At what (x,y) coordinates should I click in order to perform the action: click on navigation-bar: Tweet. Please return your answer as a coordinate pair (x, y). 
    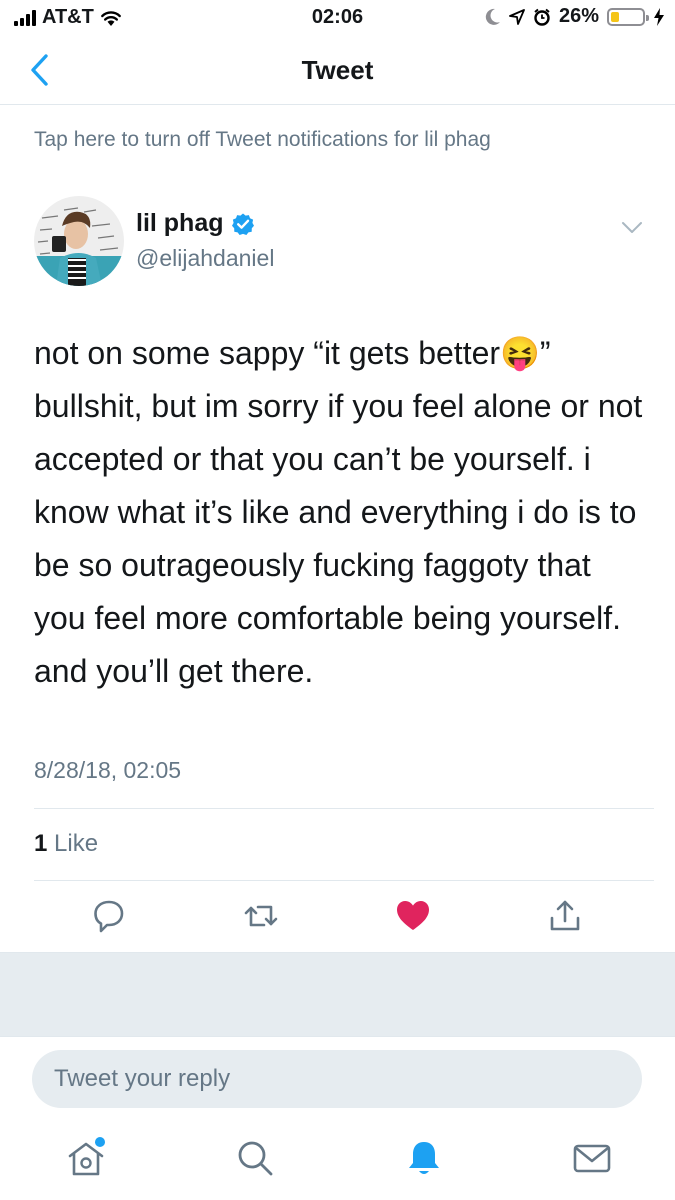
    Looking at the image, I should click on (337, 70).